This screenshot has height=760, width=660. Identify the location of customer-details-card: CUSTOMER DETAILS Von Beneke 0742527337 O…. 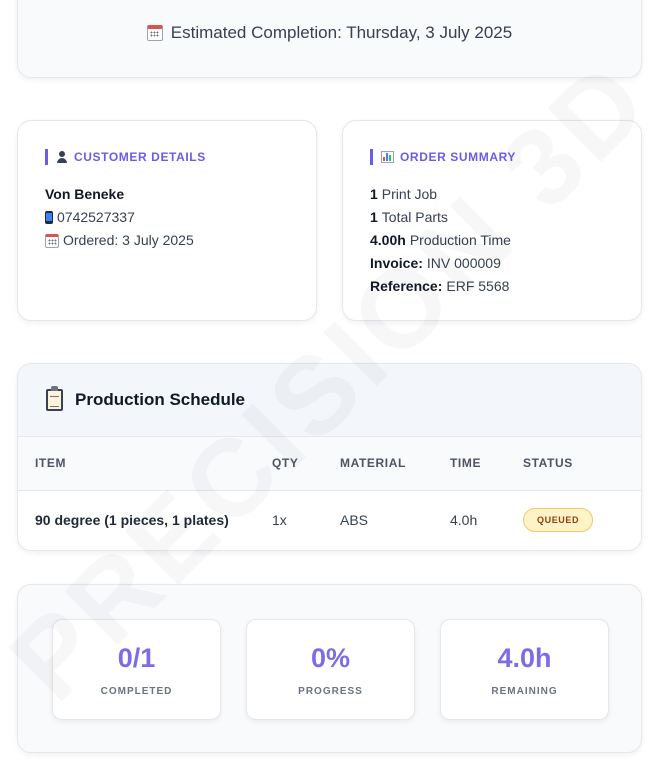
(167, 220).